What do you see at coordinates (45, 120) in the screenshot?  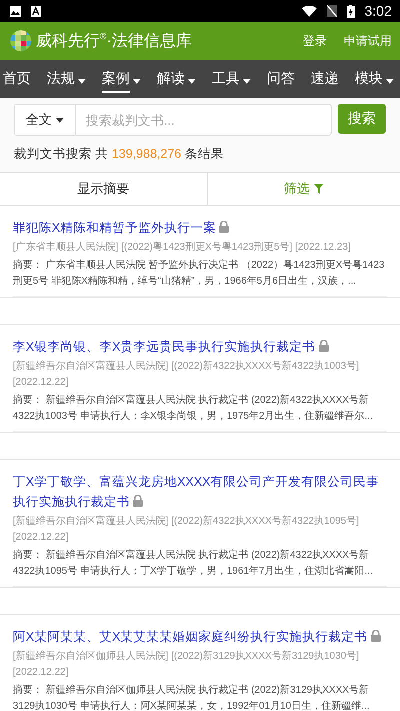 I see `scope-dropdown: 全文` at bounding box center [45, 120].